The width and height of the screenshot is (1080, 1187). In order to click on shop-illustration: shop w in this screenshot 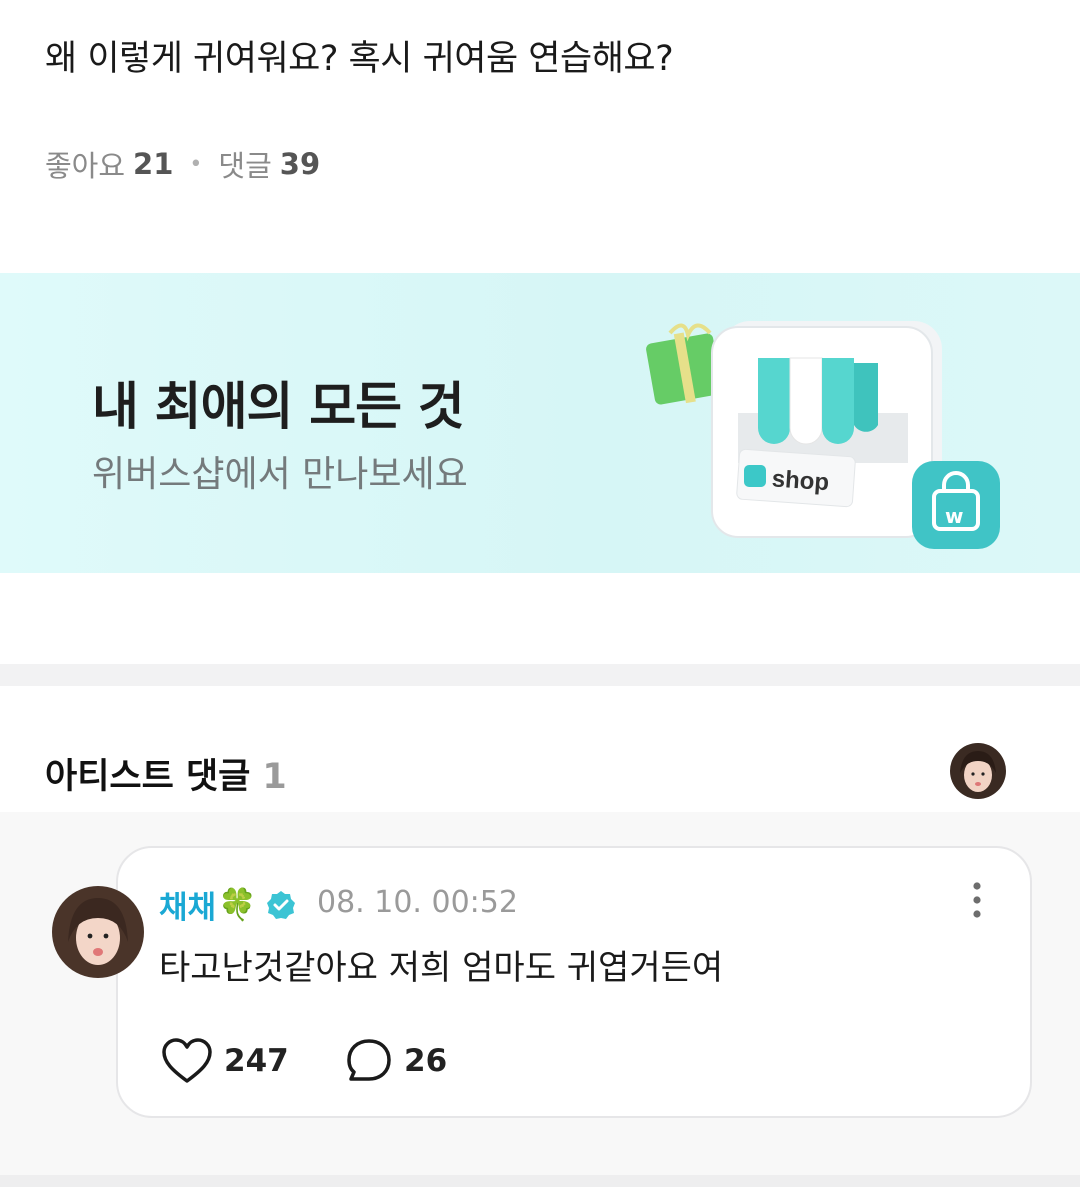, I will do `click(823, 435)`.